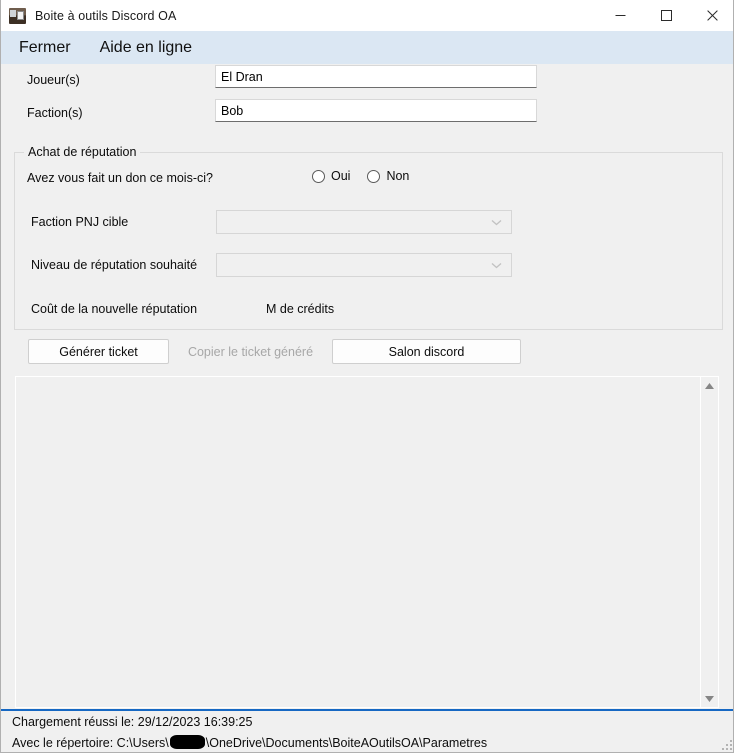  Describe the element at coordinates (300, 309) in the screenshot. I see `cost-value: M de crédits` at that location.